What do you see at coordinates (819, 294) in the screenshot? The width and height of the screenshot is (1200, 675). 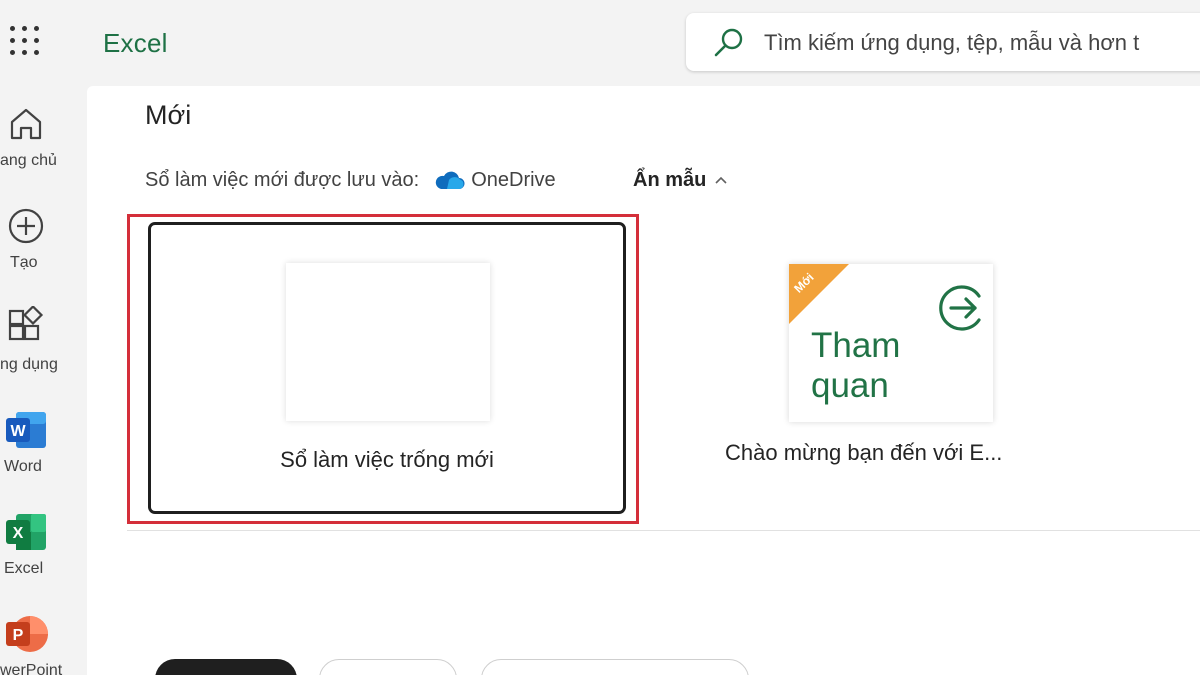 I see `new-badge-ribbon` at bounding box center [819, 294].